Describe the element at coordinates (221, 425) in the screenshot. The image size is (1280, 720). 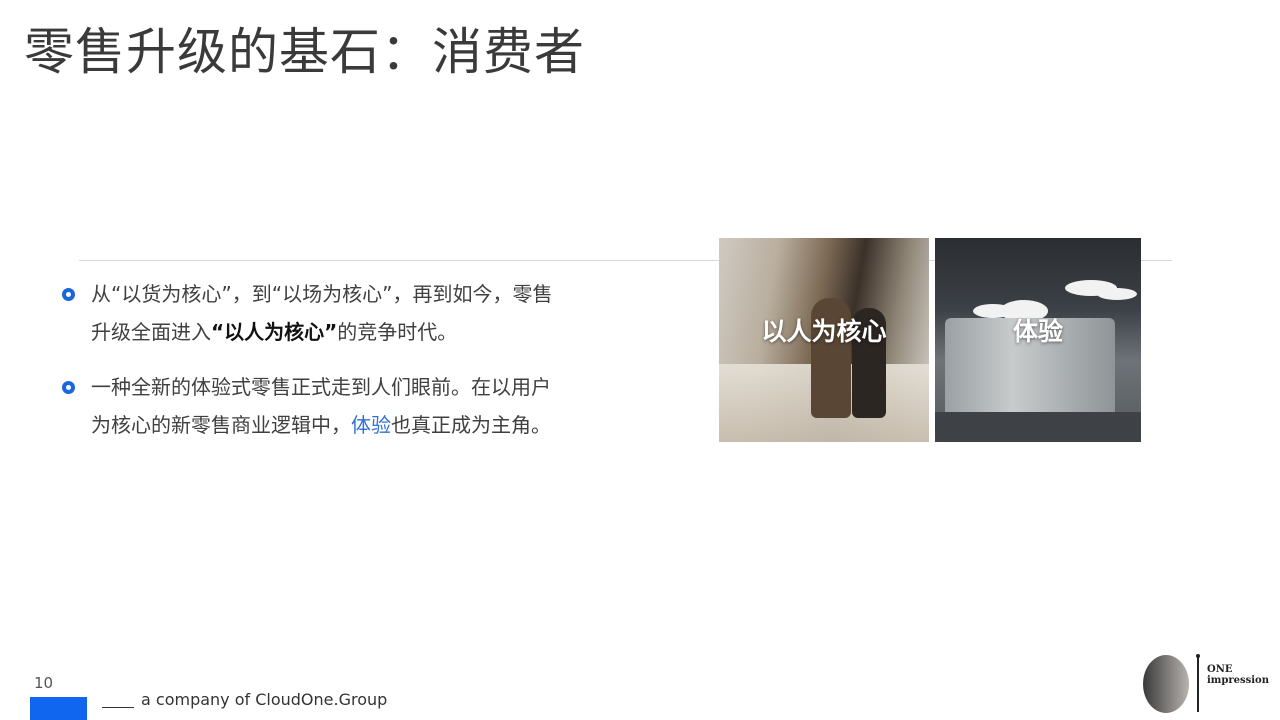
I see `bullet-text-segment: 为核心的新零售商业逻辑中，` at that location.